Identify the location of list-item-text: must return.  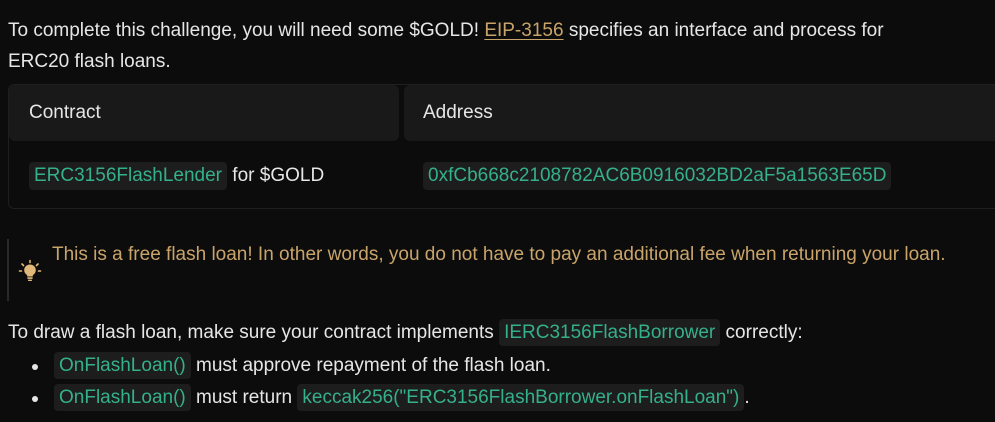
(244, 397).